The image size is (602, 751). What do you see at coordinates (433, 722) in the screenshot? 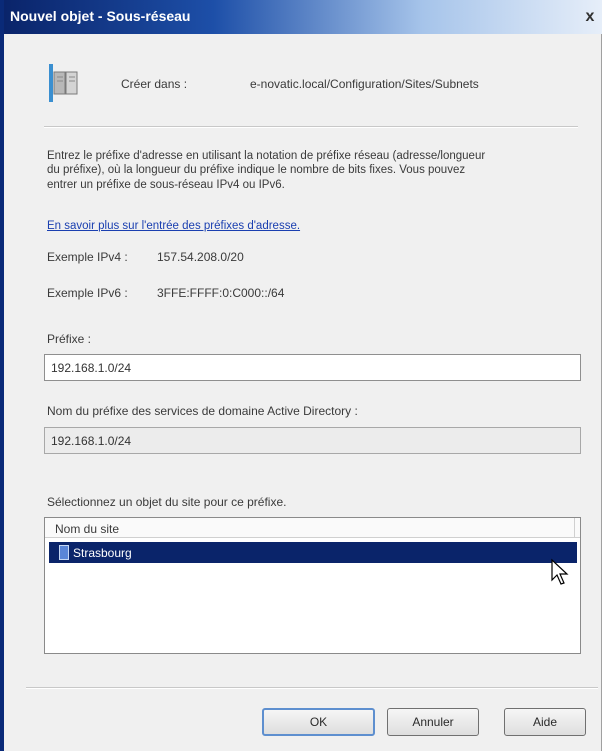
I see `cancel-button: Annuler` at bounding box center [433, 722].